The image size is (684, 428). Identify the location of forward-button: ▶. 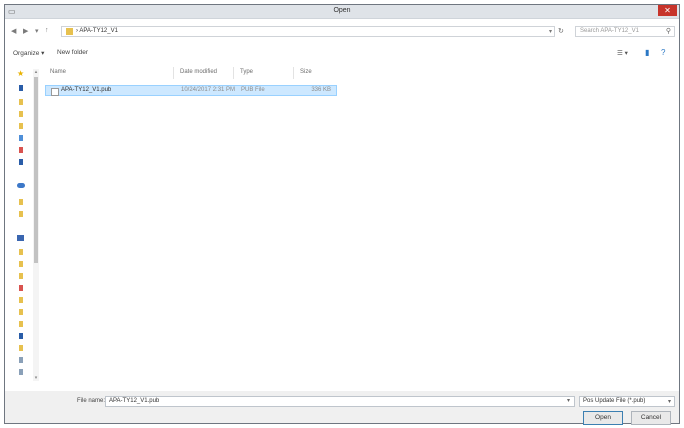
(25, 31).